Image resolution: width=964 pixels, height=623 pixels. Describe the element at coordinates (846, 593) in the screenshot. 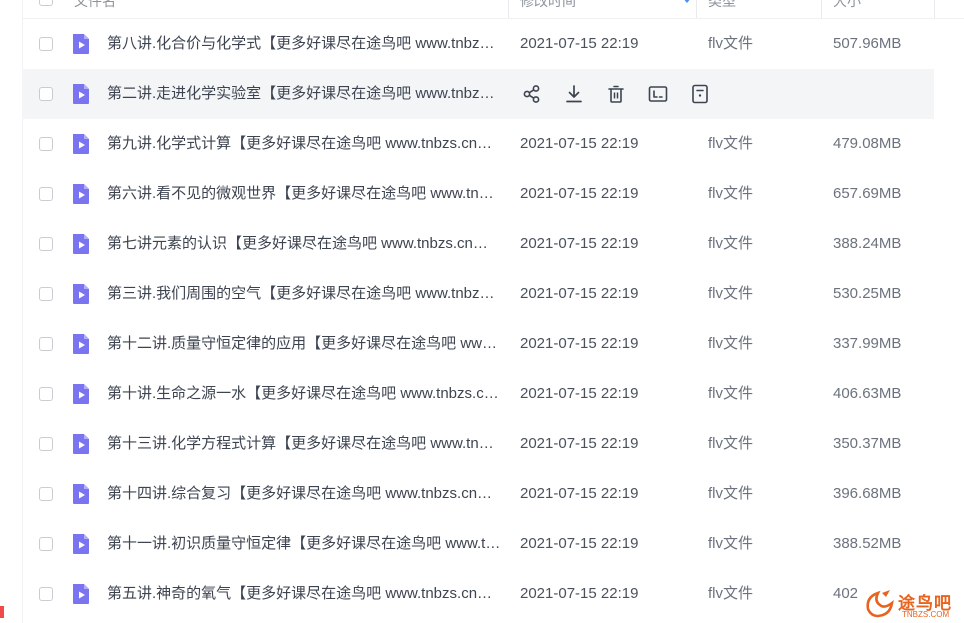

I see `file-size: 402` at that location.